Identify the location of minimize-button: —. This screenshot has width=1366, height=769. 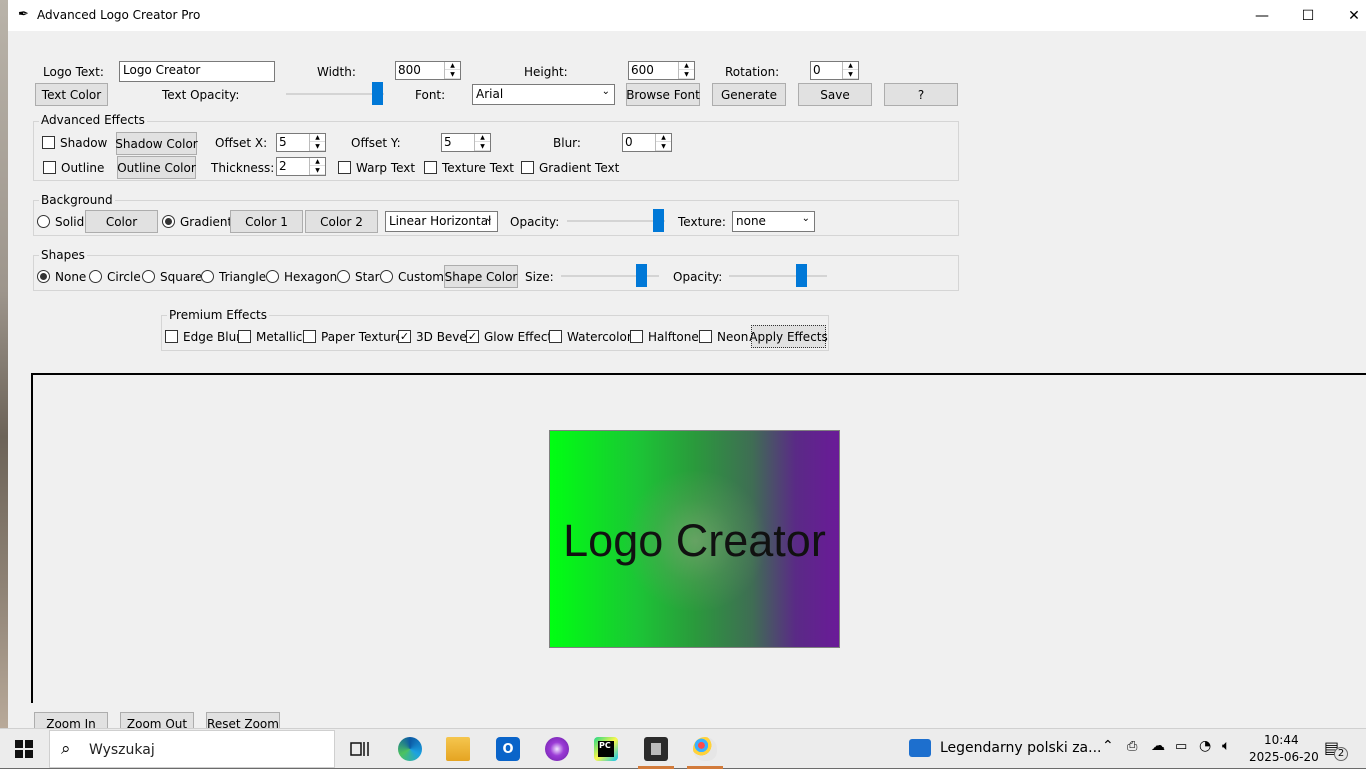
(1262, 15).